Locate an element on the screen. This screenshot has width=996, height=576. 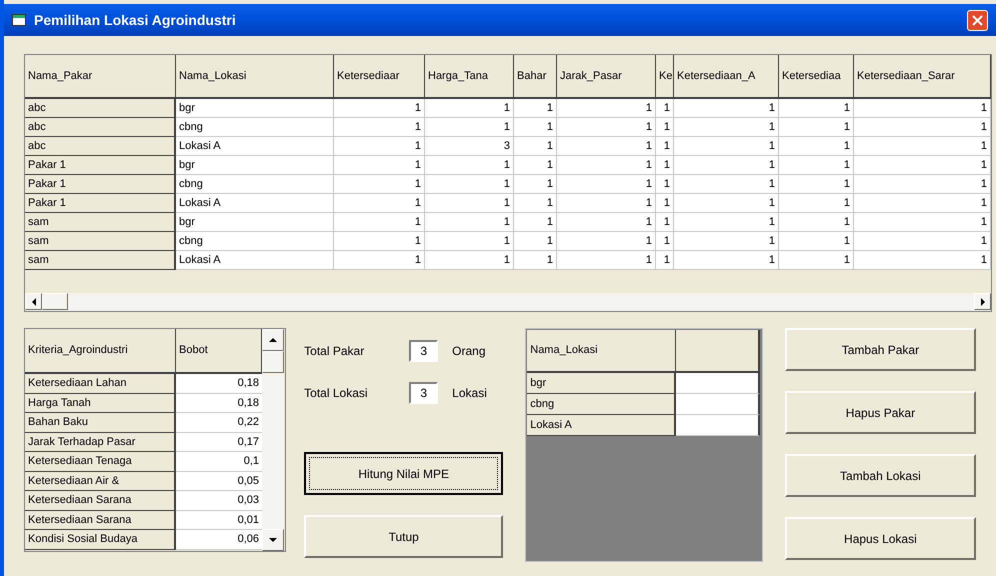
table-cell: 0,01 is located at coordinates (219, 520).